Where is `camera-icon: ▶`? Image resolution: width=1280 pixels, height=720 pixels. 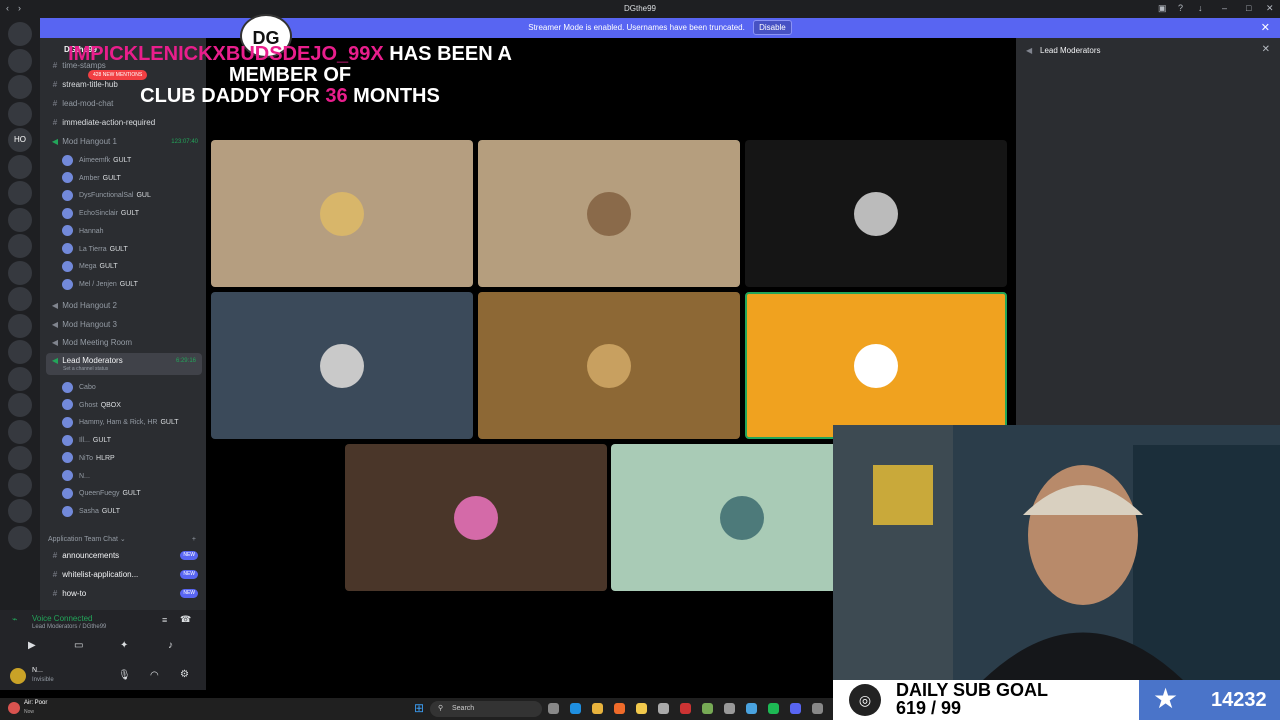 camera-icon: ▶ is located at coordinates (32, 645).